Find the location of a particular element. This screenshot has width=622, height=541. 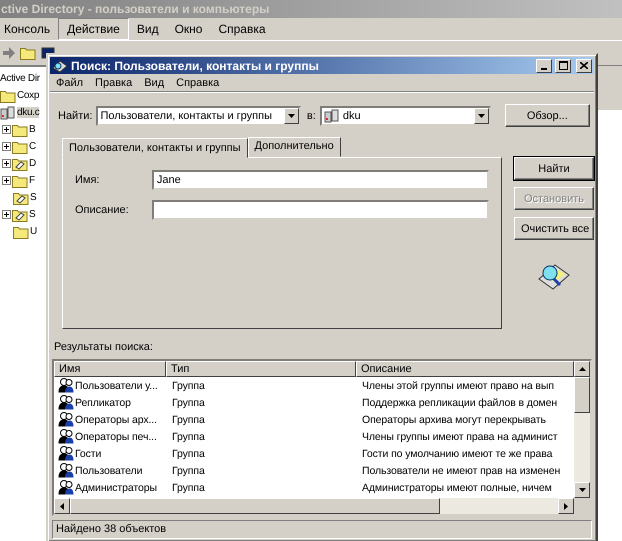

column-header: Описание is located at coordinates (465, 369).